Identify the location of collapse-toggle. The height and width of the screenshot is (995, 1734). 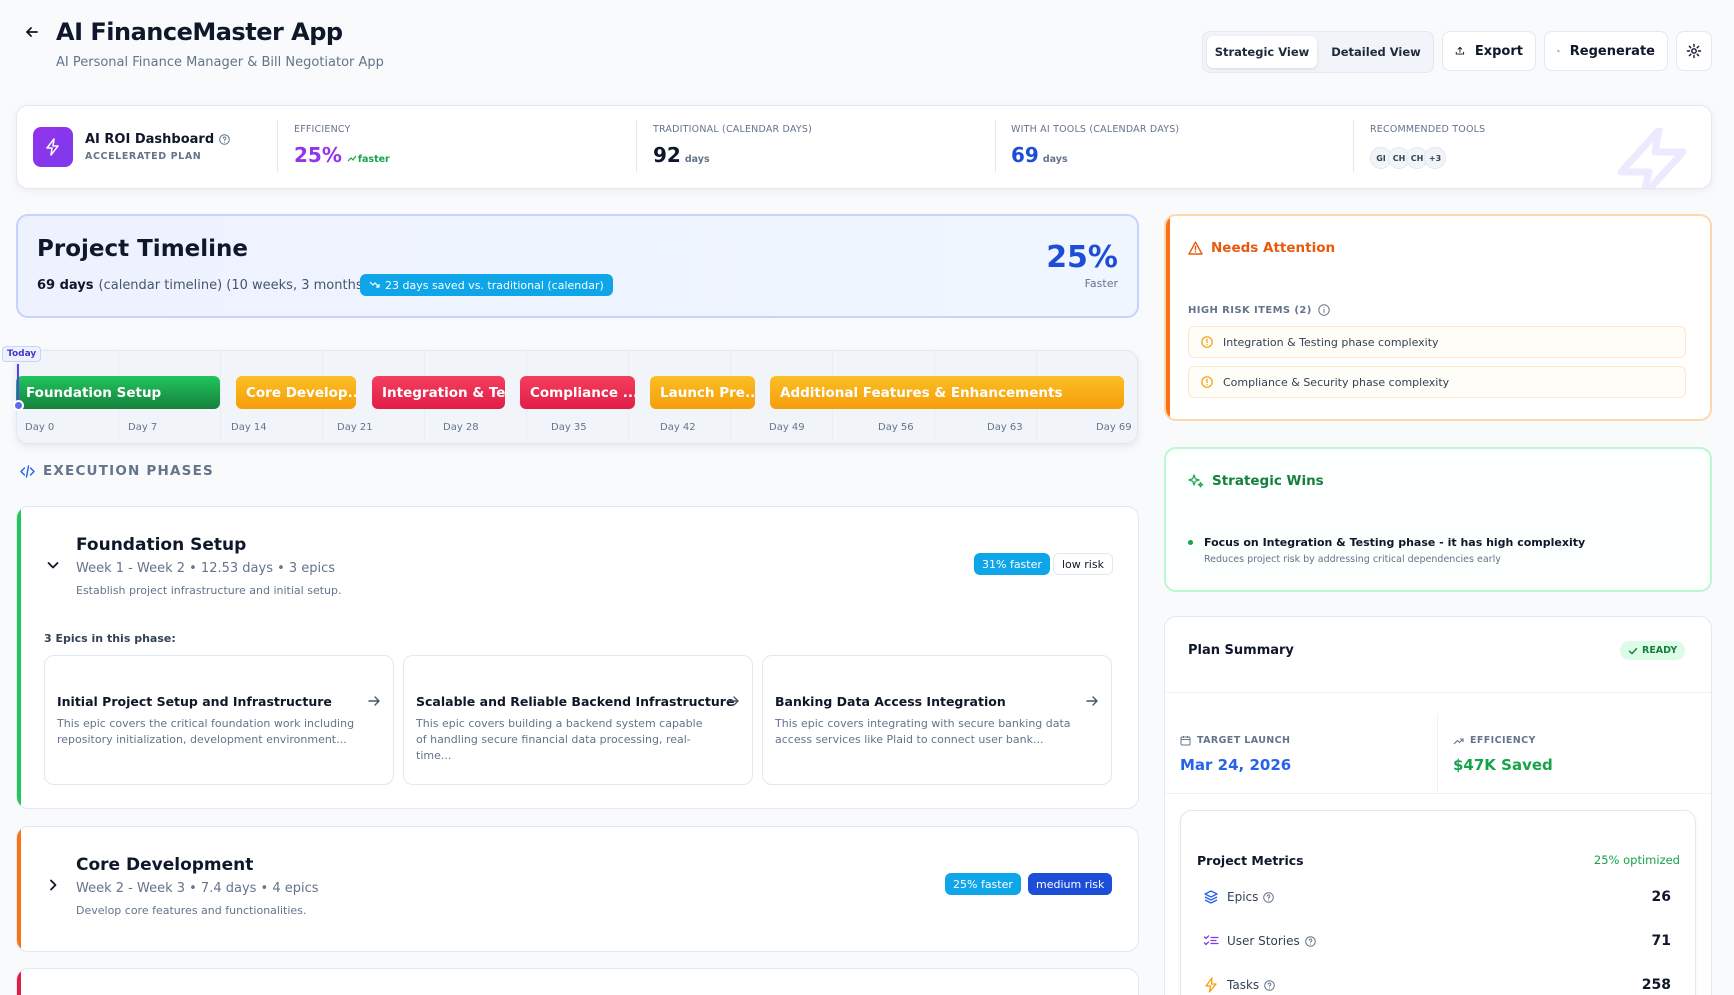
(53, 565).